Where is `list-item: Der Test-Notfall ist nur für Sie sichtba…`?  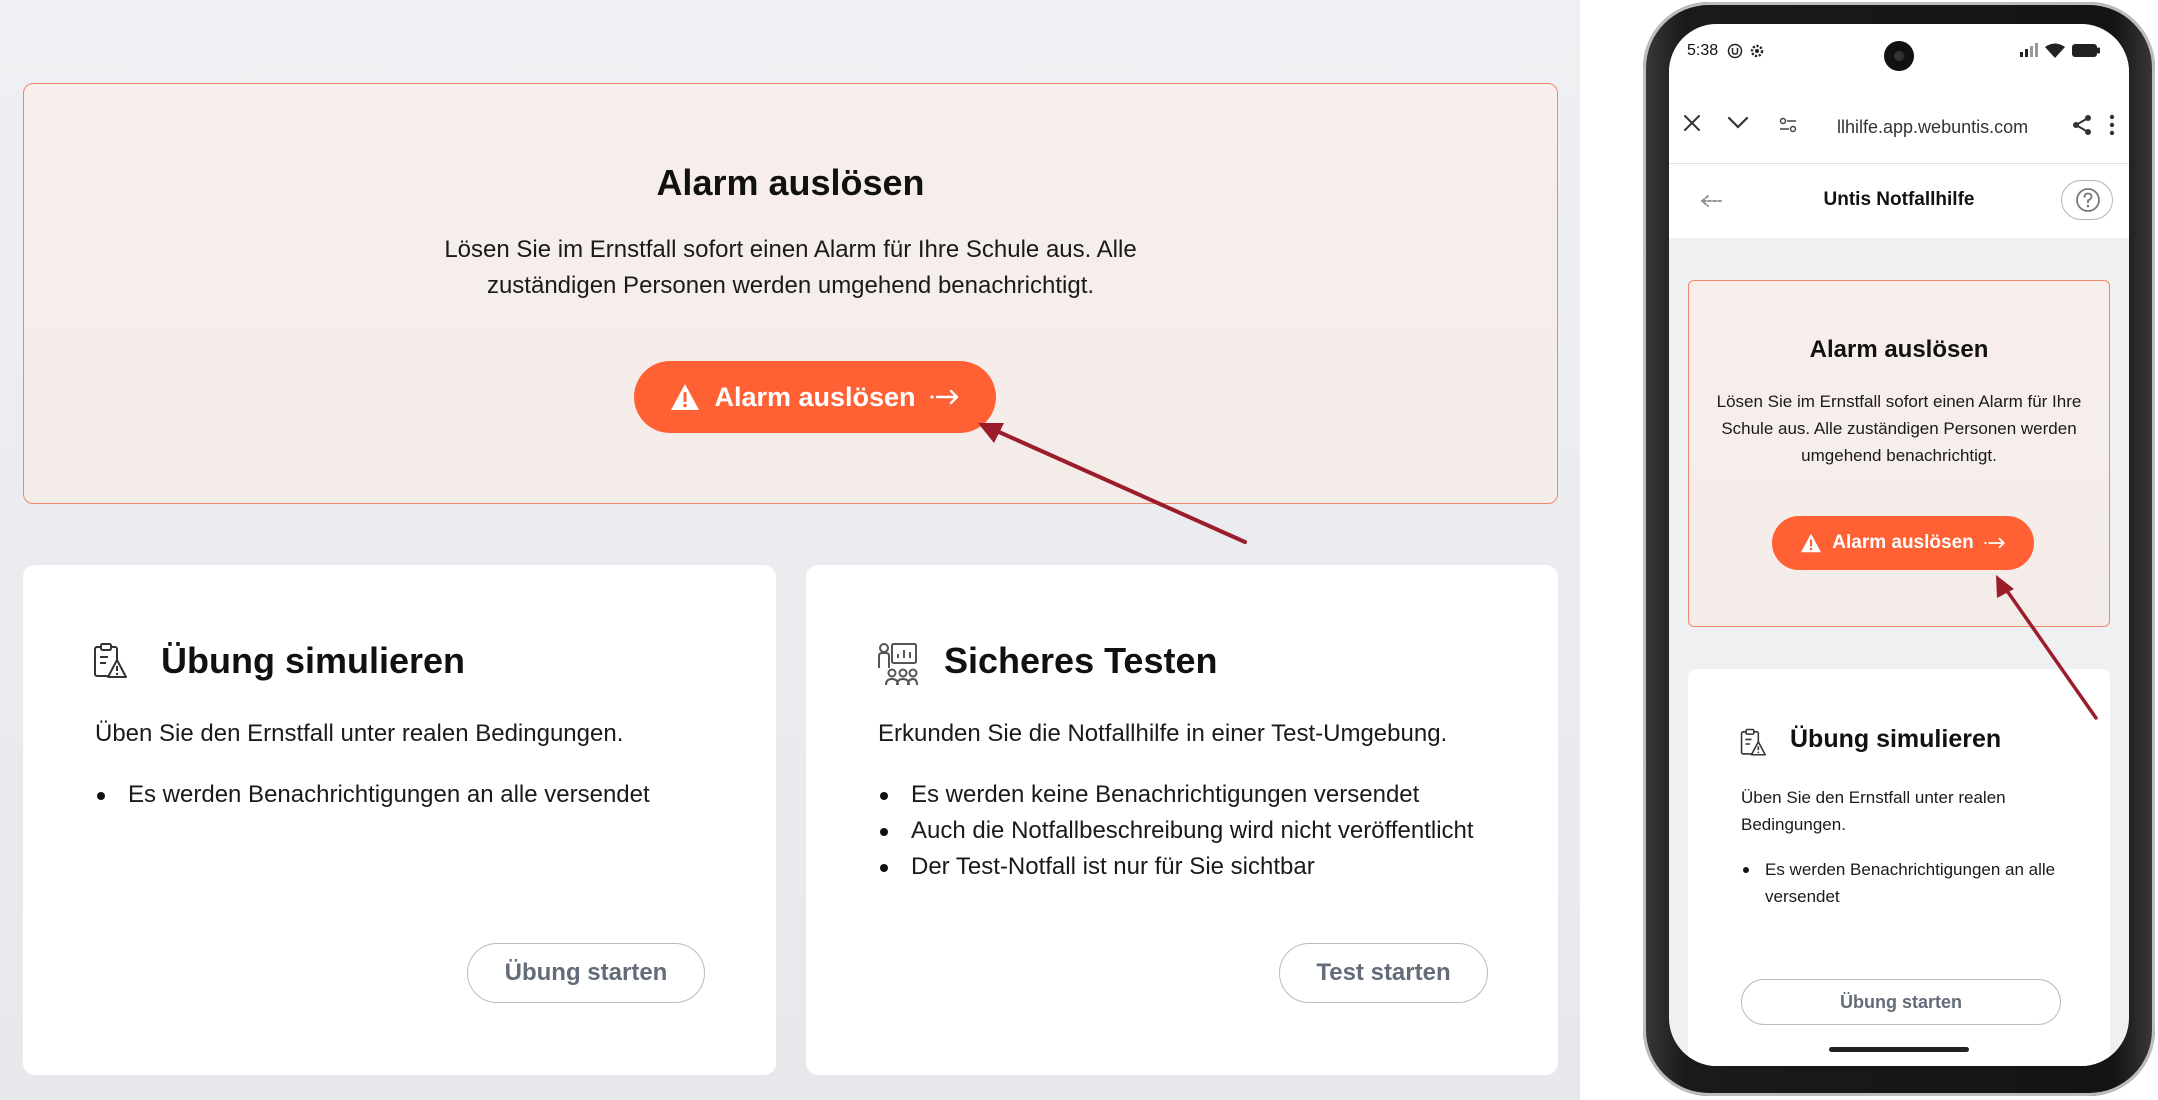 list-item: Der Test-Notfall ist nur für Sie sichtba… is located at coordinates (1176, 867).